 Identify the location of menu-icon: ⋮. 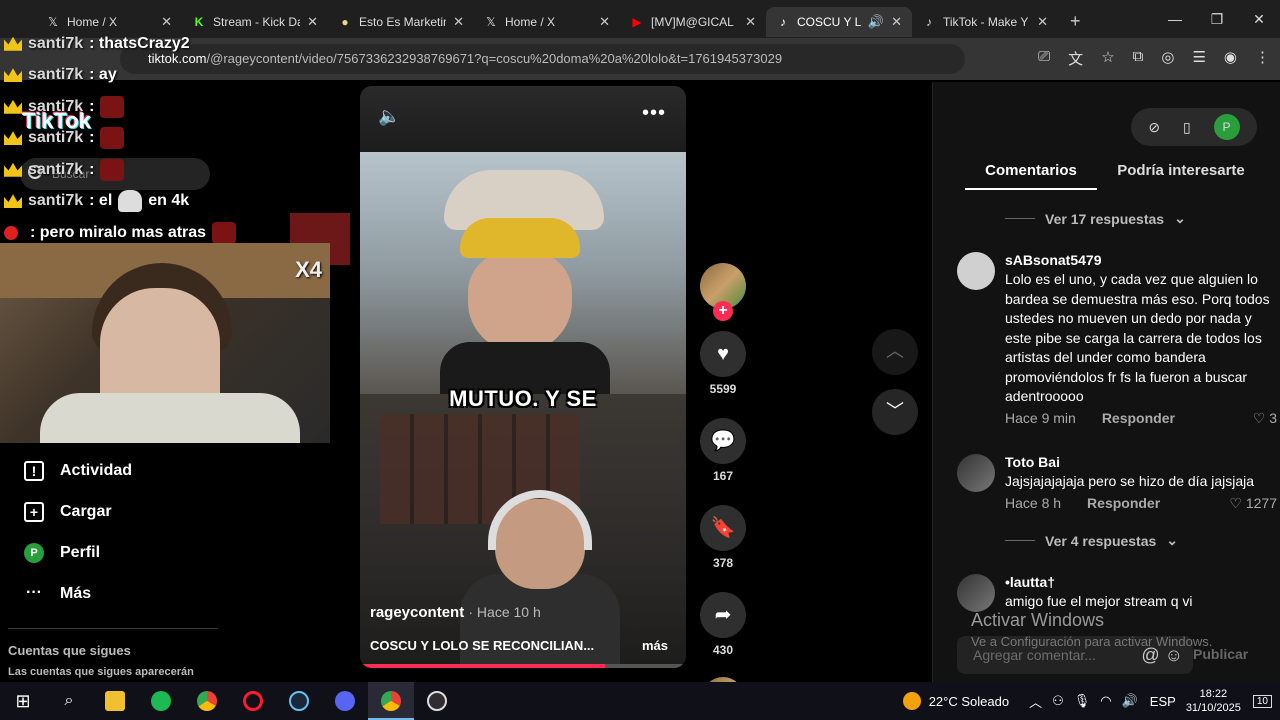
(1262, 58).